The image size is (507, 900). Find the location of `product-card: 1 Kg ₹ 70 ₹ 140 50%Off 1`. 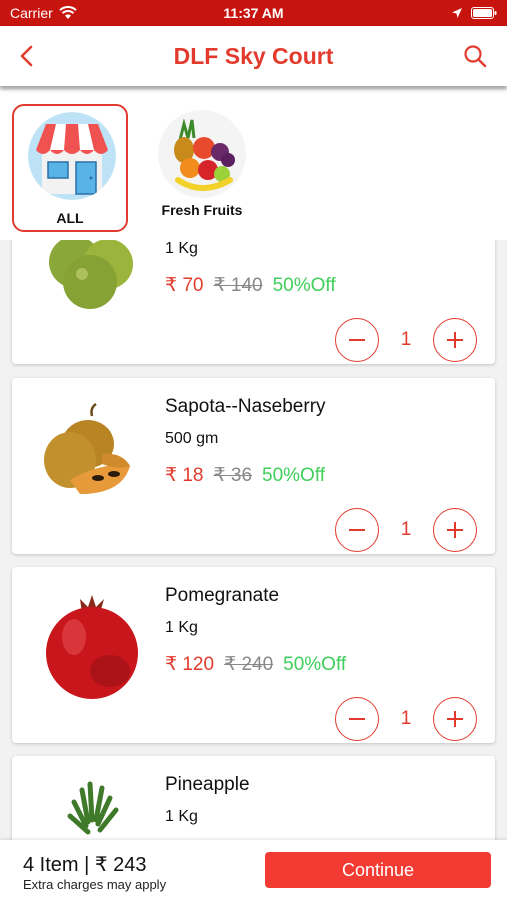

product-card: 1 Kg ₹ 70 ₹ 140 50%Off 1 is located at coordinates (253, 302).